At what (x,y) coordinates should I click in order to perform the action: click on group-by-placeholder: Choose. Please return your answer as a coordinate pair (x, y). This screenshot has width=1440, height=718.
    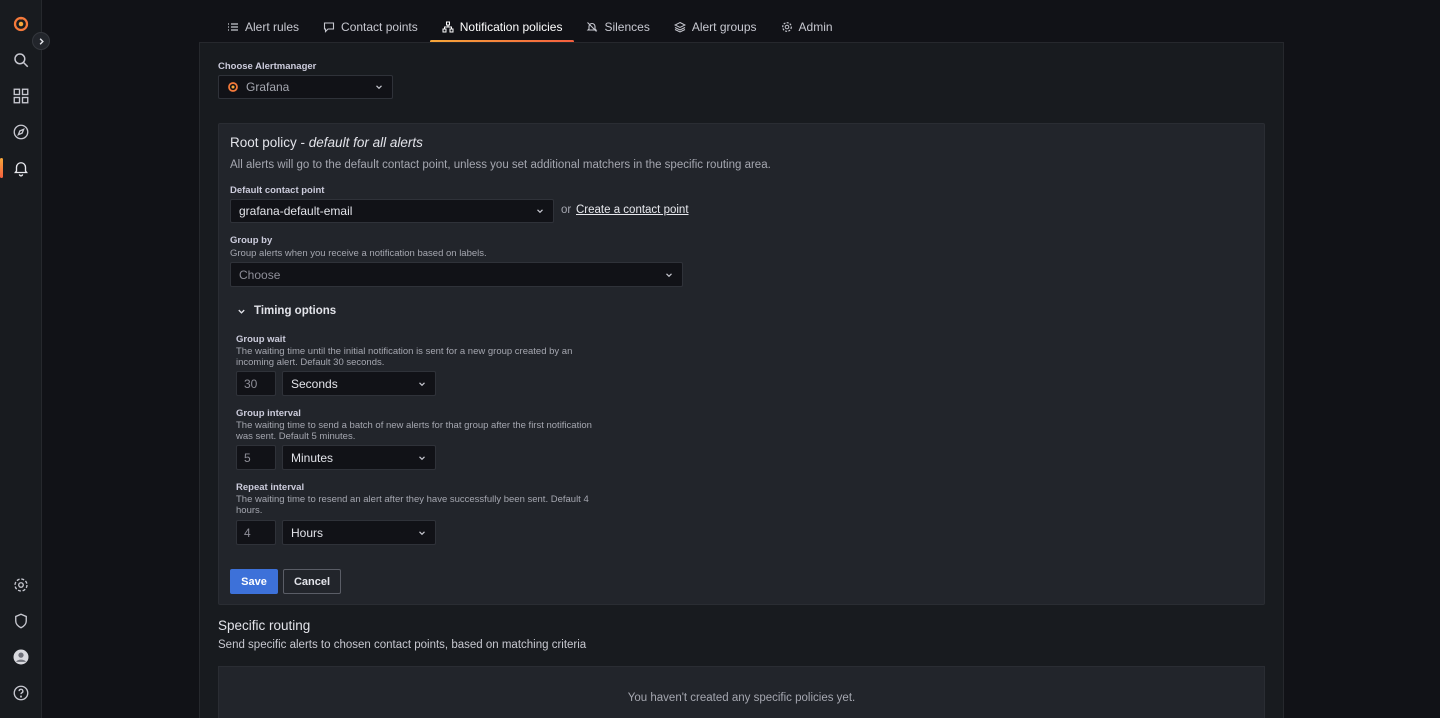
    Looking at the image, I should click on (260, 274).